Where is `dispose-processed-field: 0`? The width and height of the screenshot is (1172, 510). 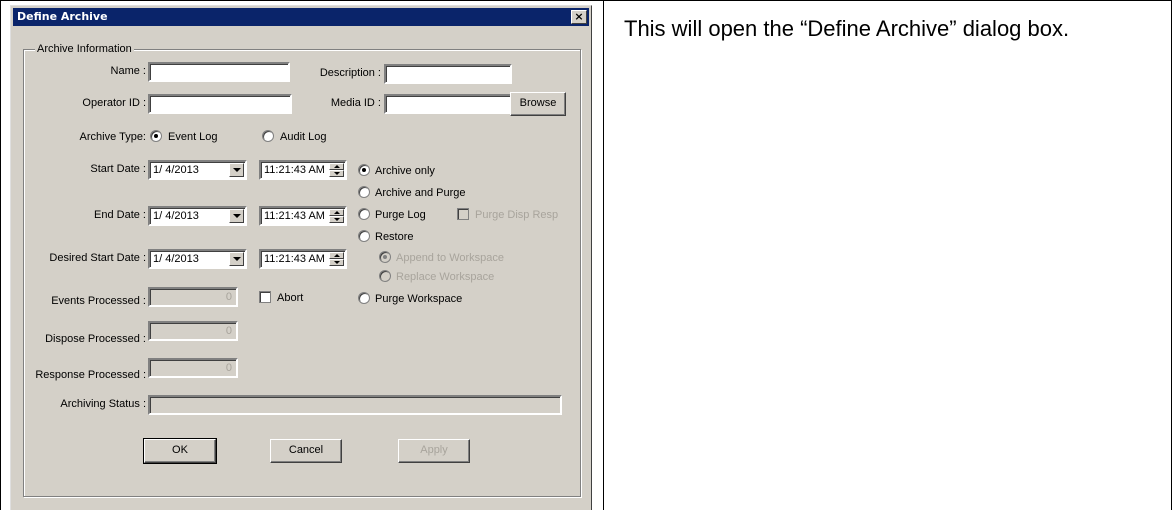
dispose-processed-field: 0 is located at coordinates (193, 331).